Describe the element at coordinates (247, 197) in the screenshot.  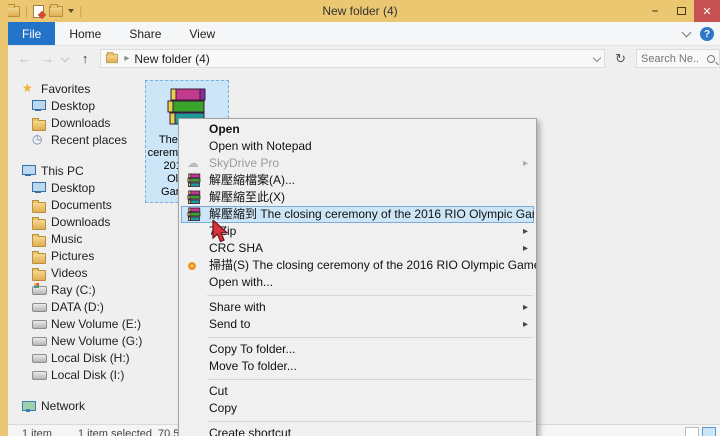
I see `menu-item-label: 解壓縮至此(X)` at that location.